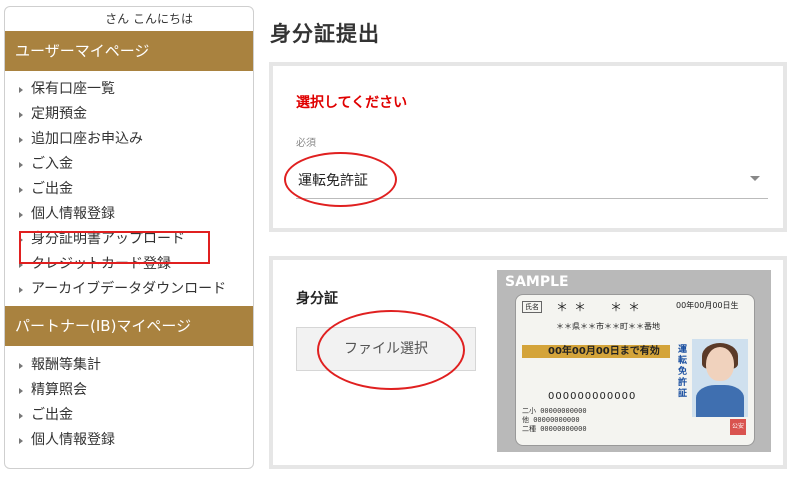 The width and height of the screenshot is (800, 482). What do you see at coordinates (129, 440) in the screenshot?
I see `sidebar-item-ib-personal-info: 個人情報登録` at bounding box center [129, 440].